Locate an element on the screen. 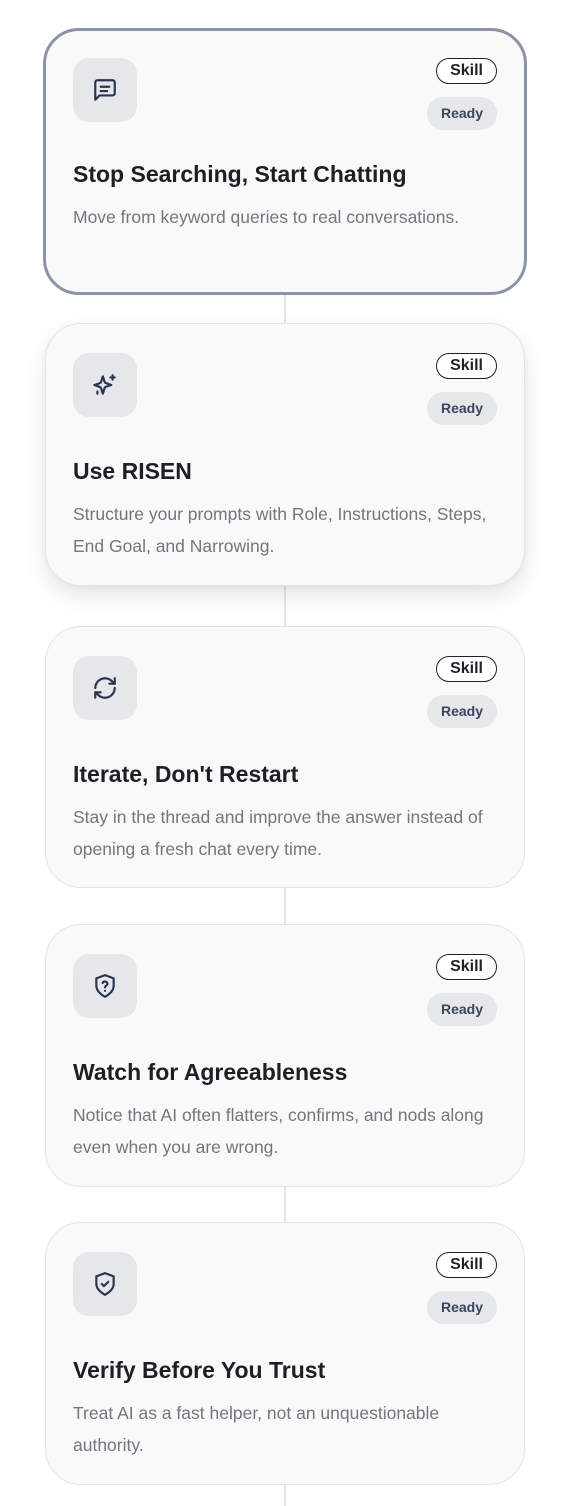  shield-question-icon is located at coordinates (105, 986).